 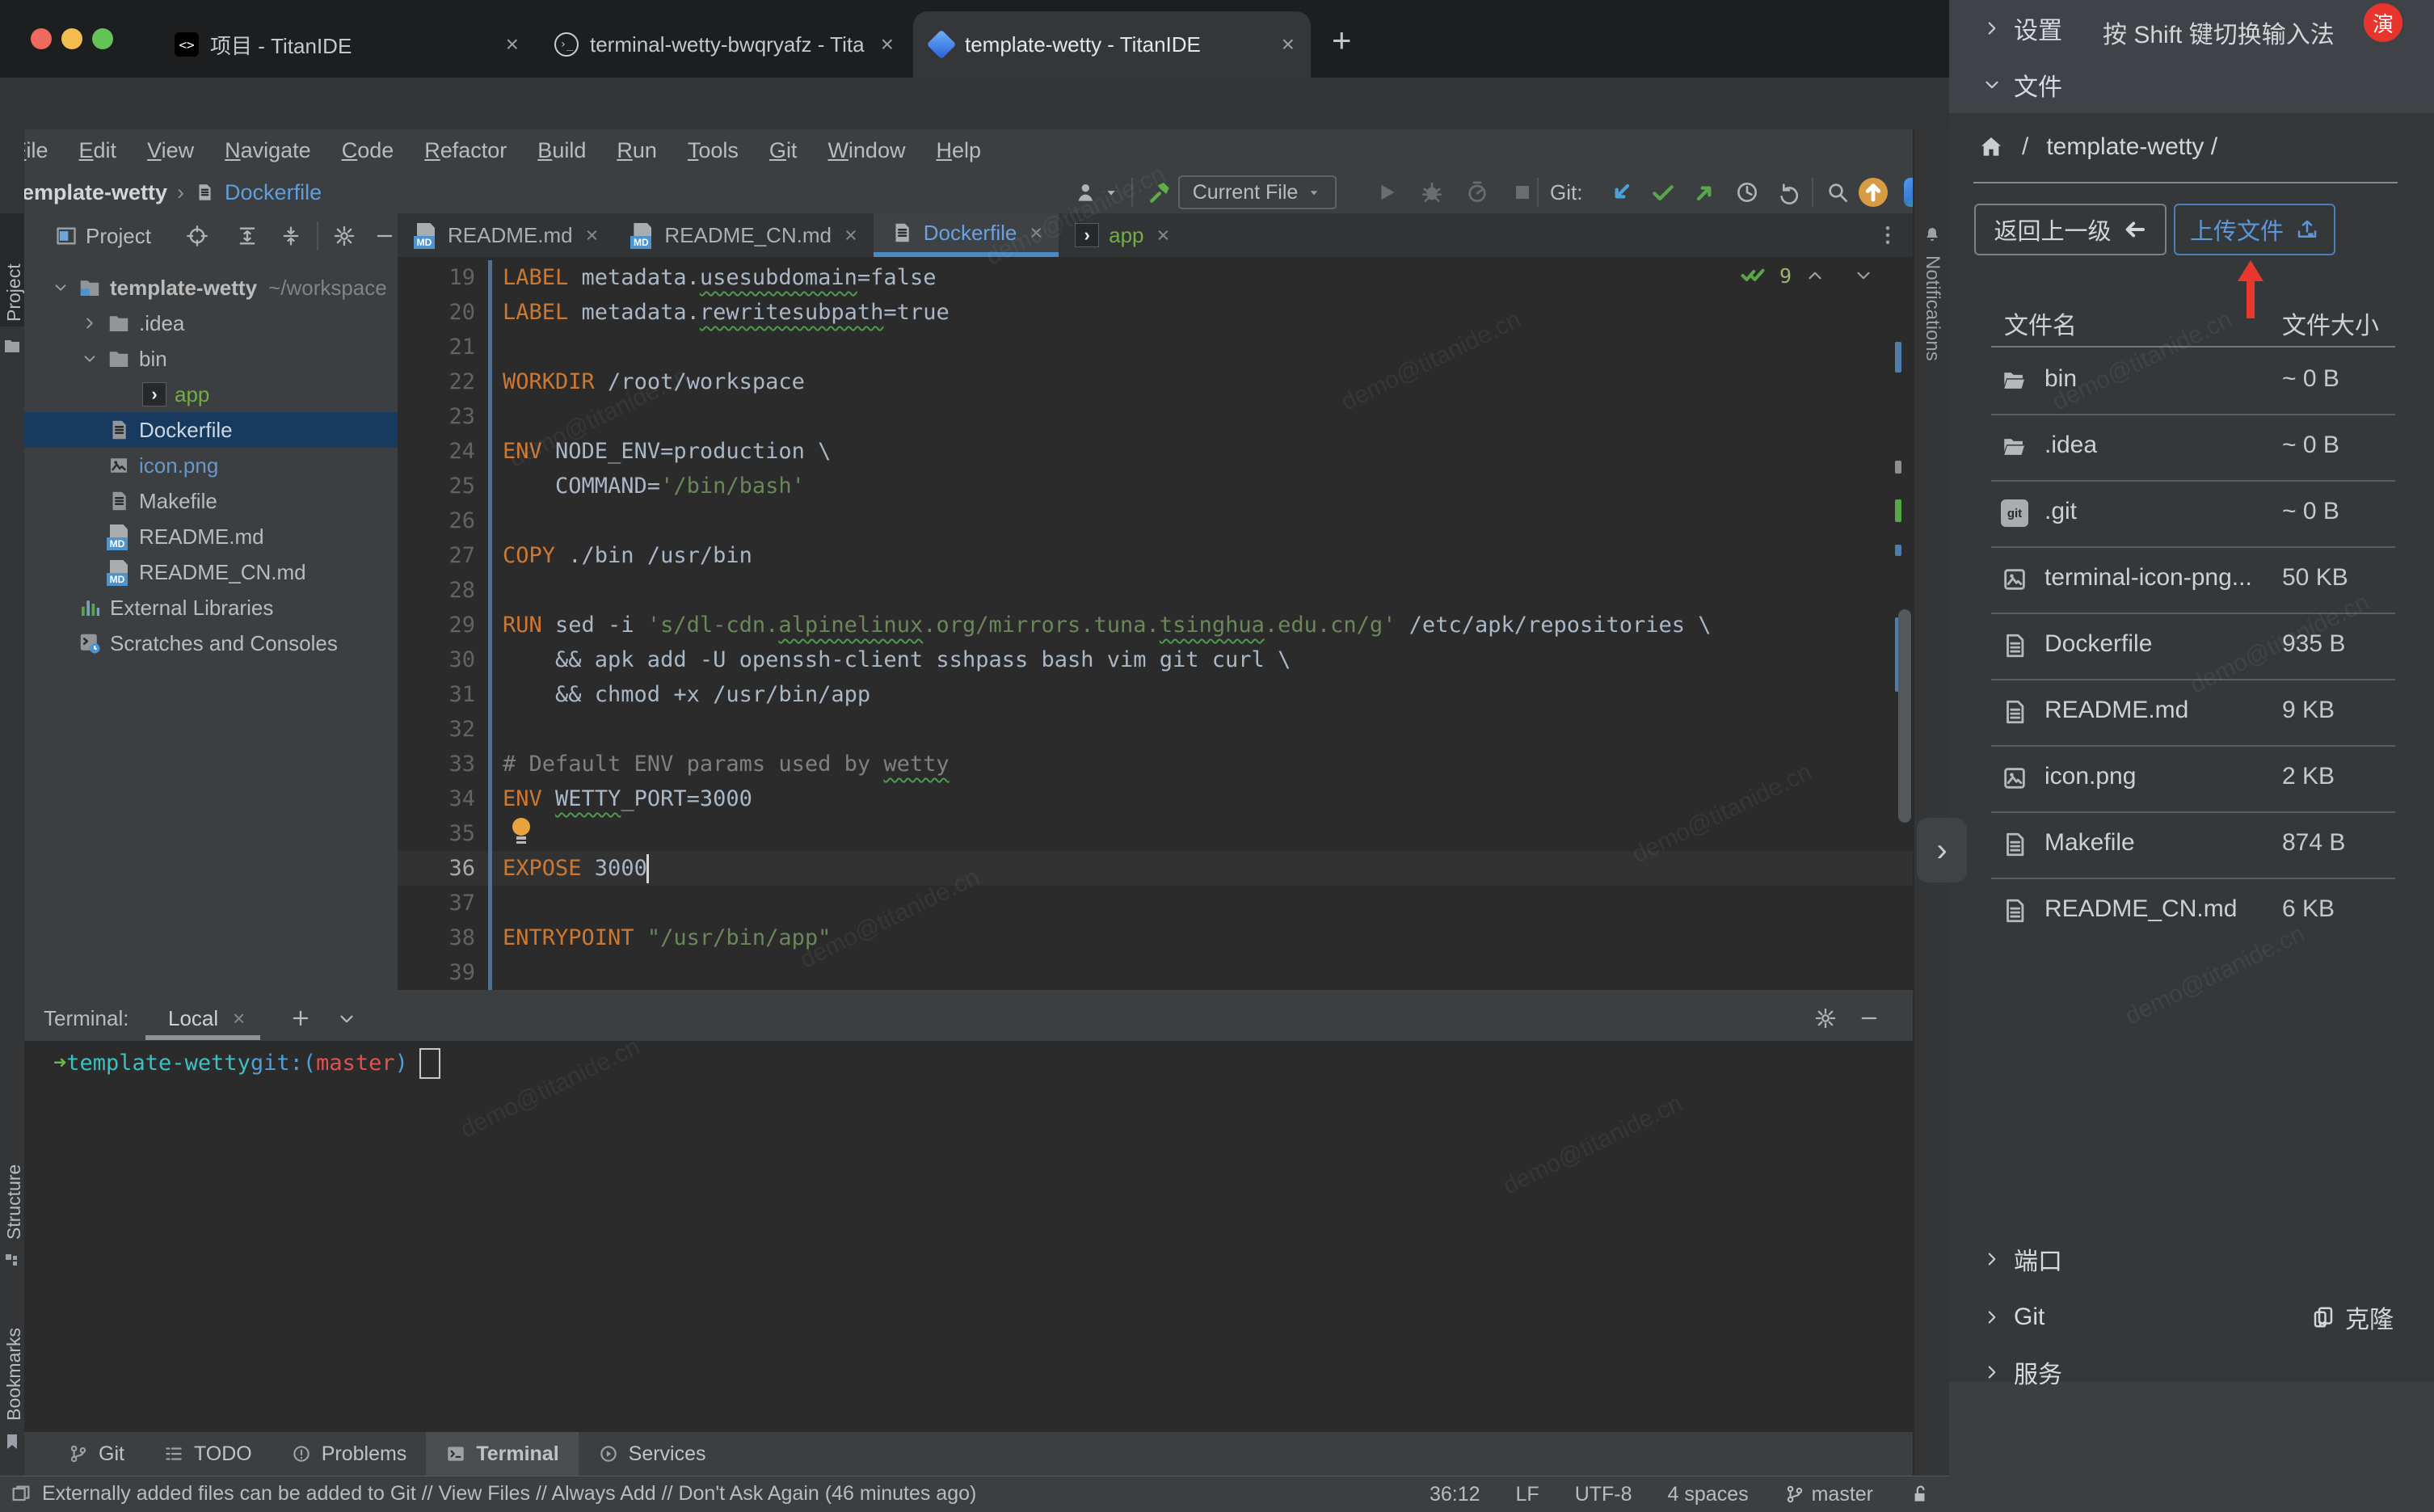 What do you see at coordinates (21, 1494) in the screenshot?
I see `tool-windows-icon` at bounding box center [21, 1494].